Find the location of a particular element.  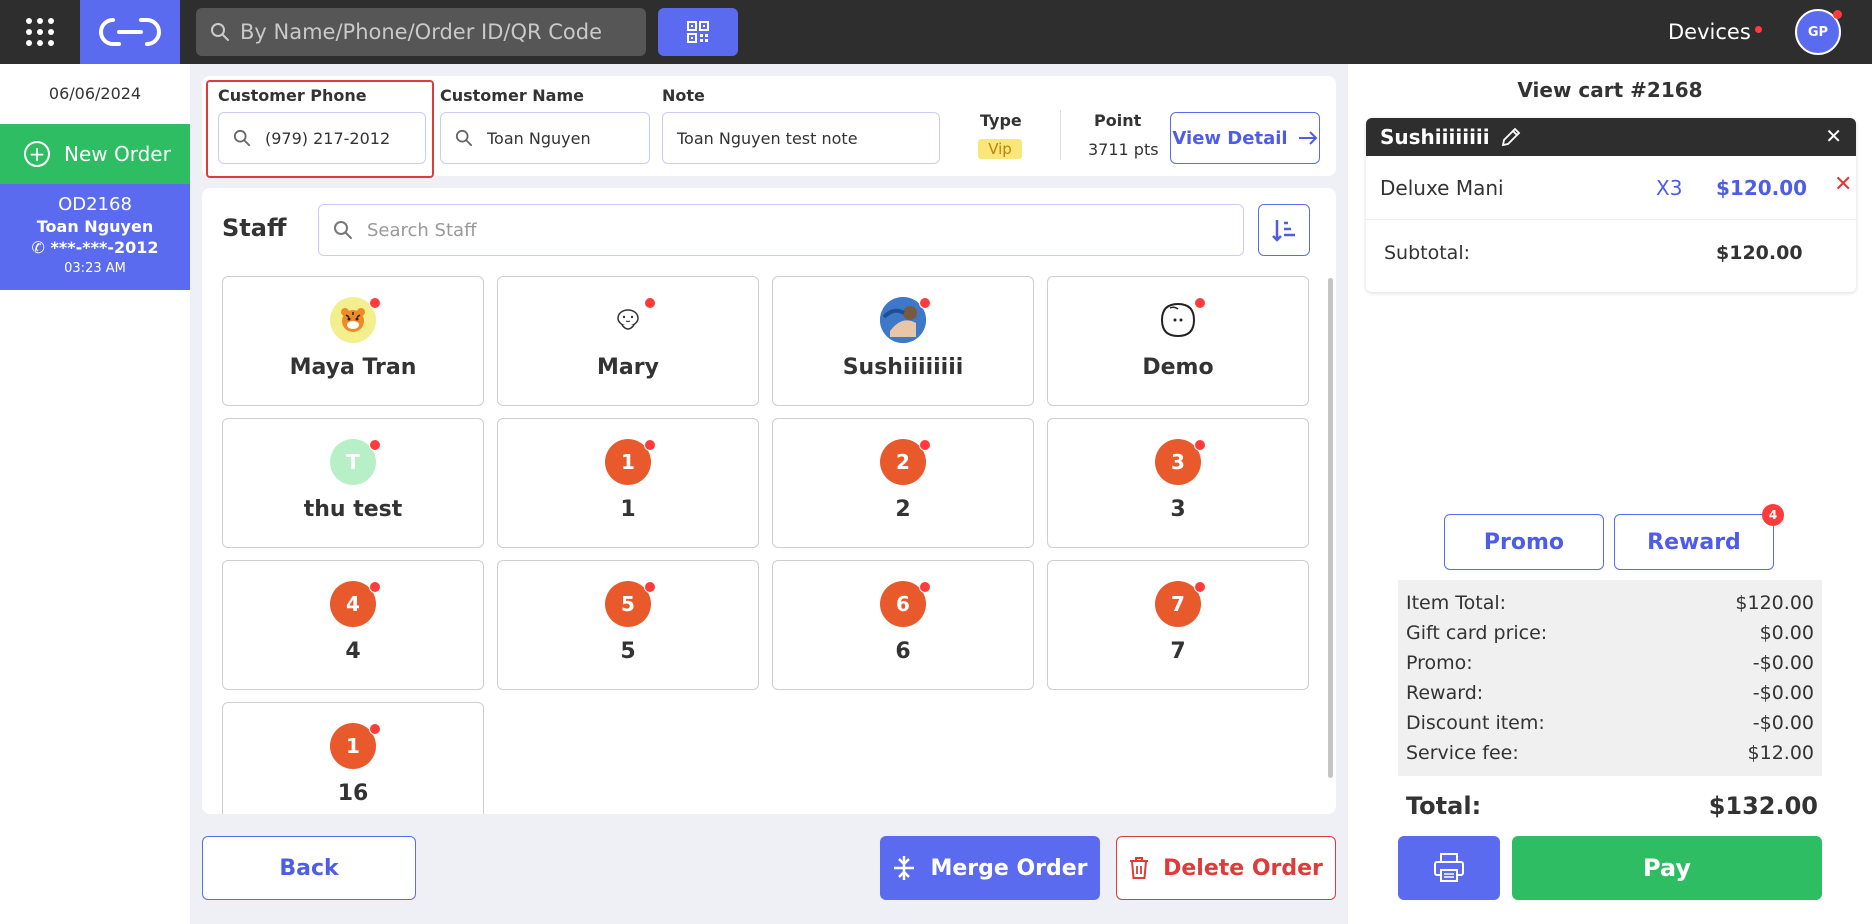

logo-icon is located at coordinates (130, 32).